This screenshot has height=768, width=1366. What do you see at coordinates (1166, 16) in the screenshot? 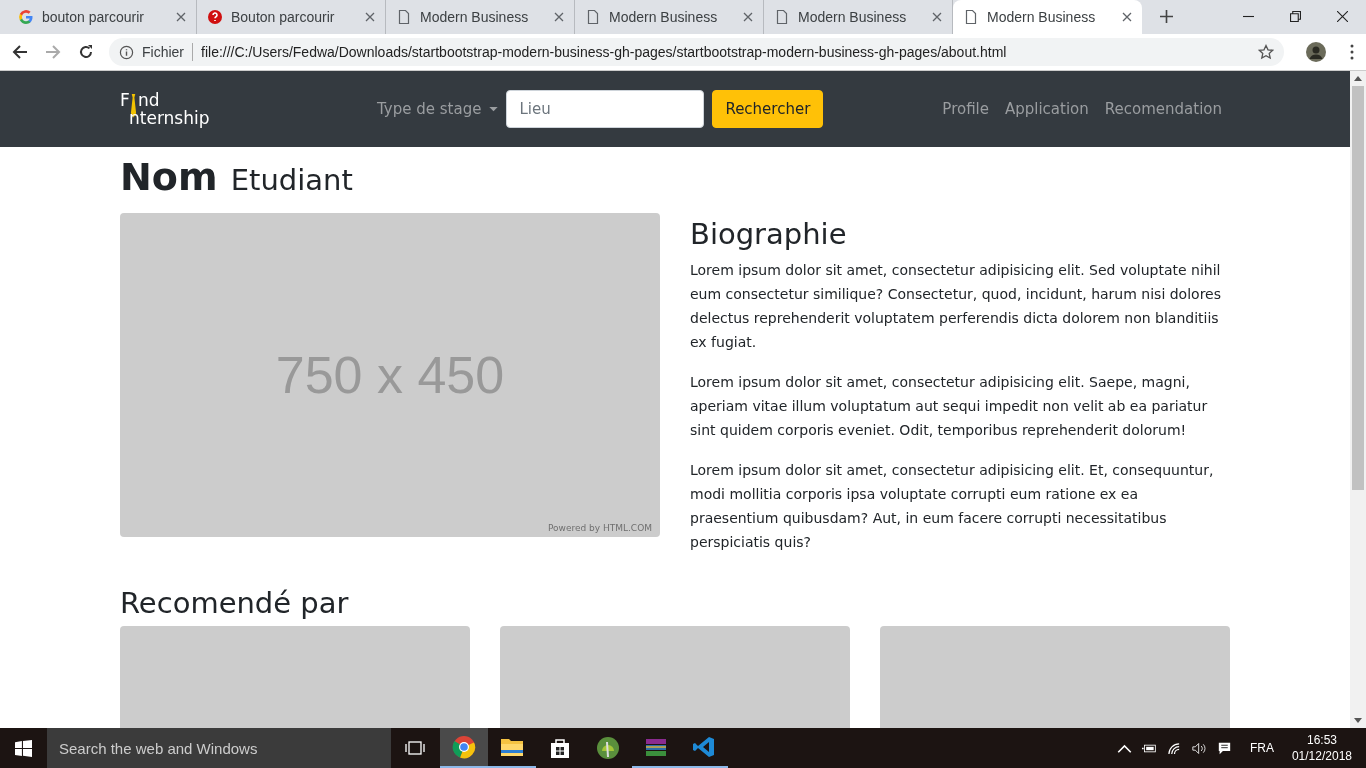
I see `new-tab-icon` at bounding box center [1166, 16].